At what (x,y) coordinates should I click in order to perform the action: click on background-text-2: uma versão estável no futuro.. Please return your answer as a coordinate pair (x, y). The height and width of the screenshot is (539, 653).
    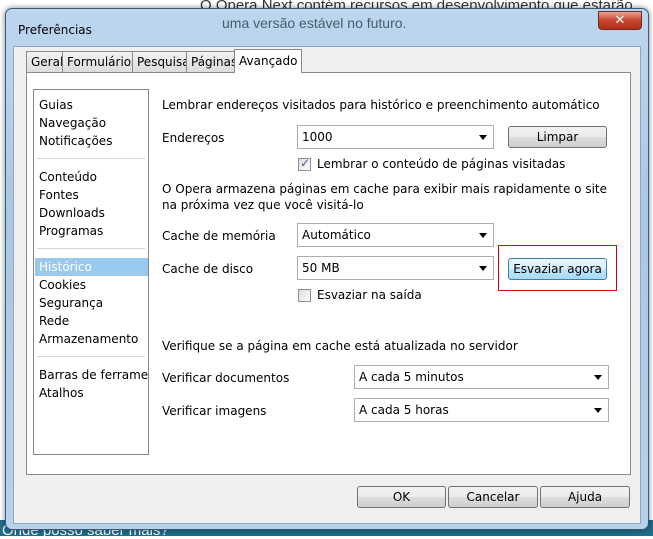
    Looking at the image, I should click on (314, 23).